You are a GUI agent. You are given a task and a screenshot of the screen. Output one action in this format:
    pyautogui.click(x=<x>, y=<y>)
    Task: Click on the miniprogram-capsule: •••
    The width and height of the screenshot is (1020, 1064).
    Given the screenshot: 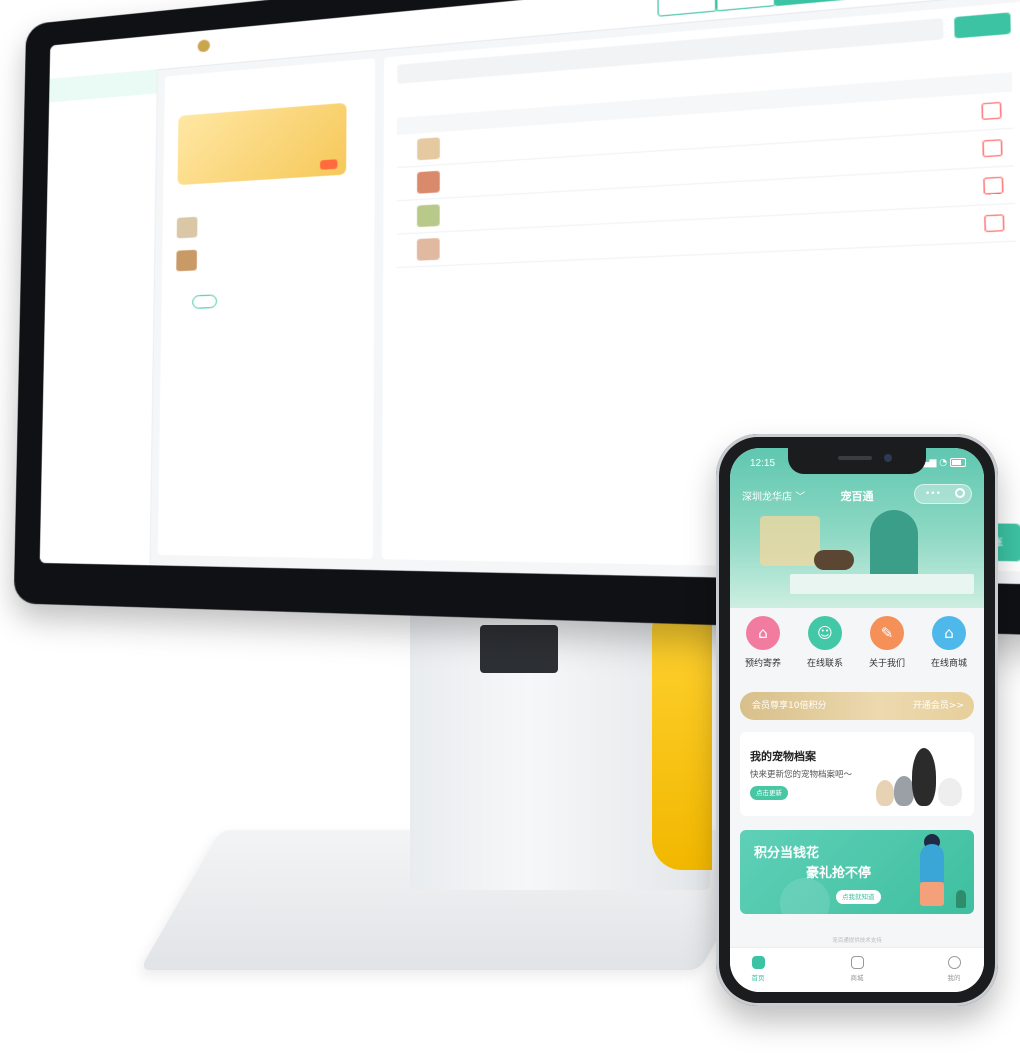 What is the action you would take?
    pyautogui.click(x=943, y=494)
    